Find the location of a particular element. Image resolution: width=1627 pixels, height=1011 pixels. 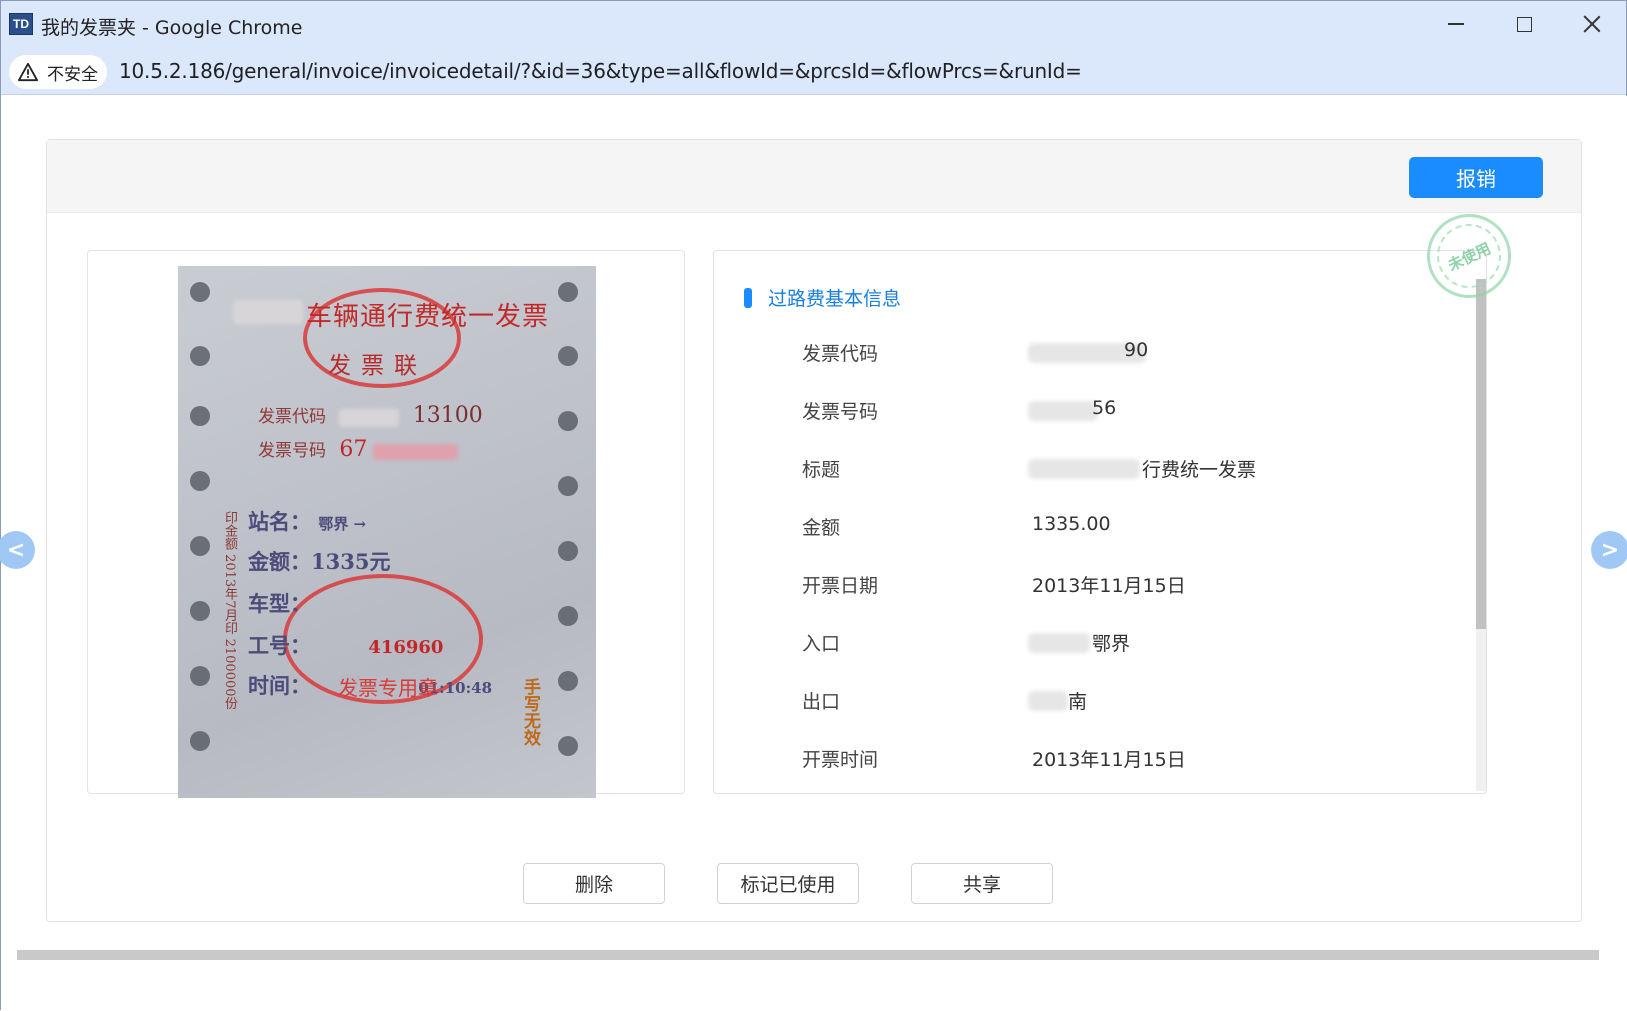

title-bar: TD 我的发票夹 - Google Chrome is located at coordinates (813, 24).